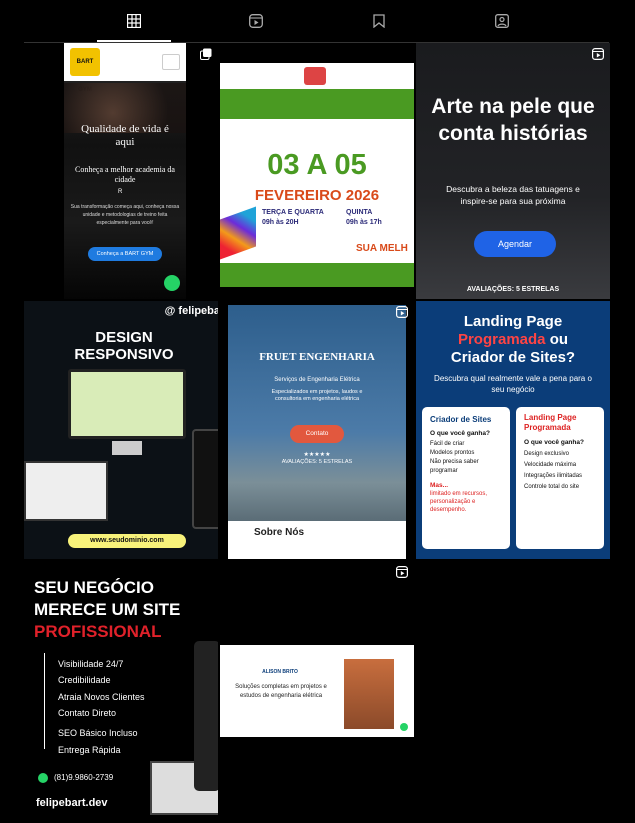 This screenshot has height=823, width=635. Describe the element at coordinates (317, 455) in the screenshot. I see `fruet-stars: ★★★★★` at that location.